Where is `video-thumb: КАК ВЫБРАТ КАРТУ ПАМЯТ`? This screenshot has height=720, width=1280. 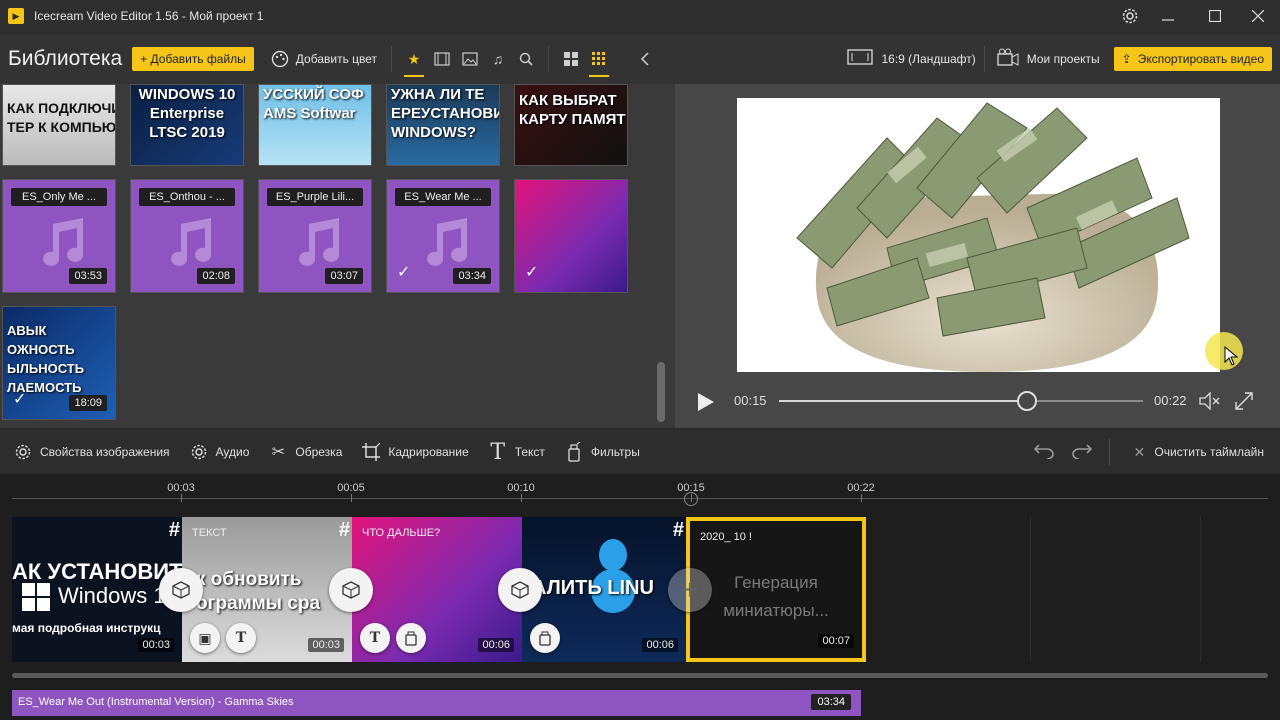 video-thumb: КАК ВЫБРАТ КАРТУ ПАМЯТ is located at coordinates (571, 125).